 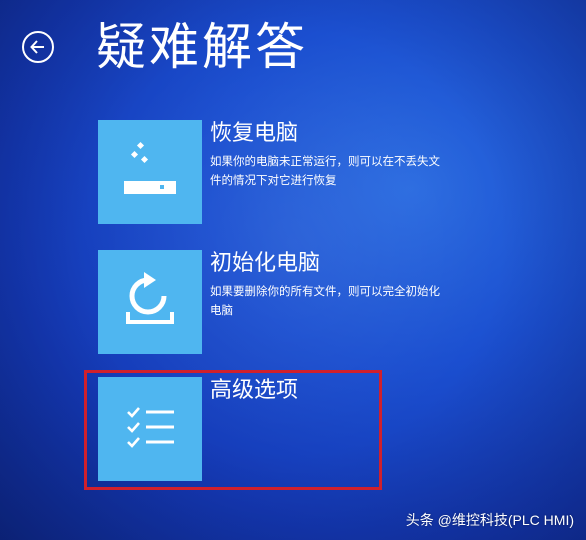 I want to click on back-button, so click(x=38, y=47).